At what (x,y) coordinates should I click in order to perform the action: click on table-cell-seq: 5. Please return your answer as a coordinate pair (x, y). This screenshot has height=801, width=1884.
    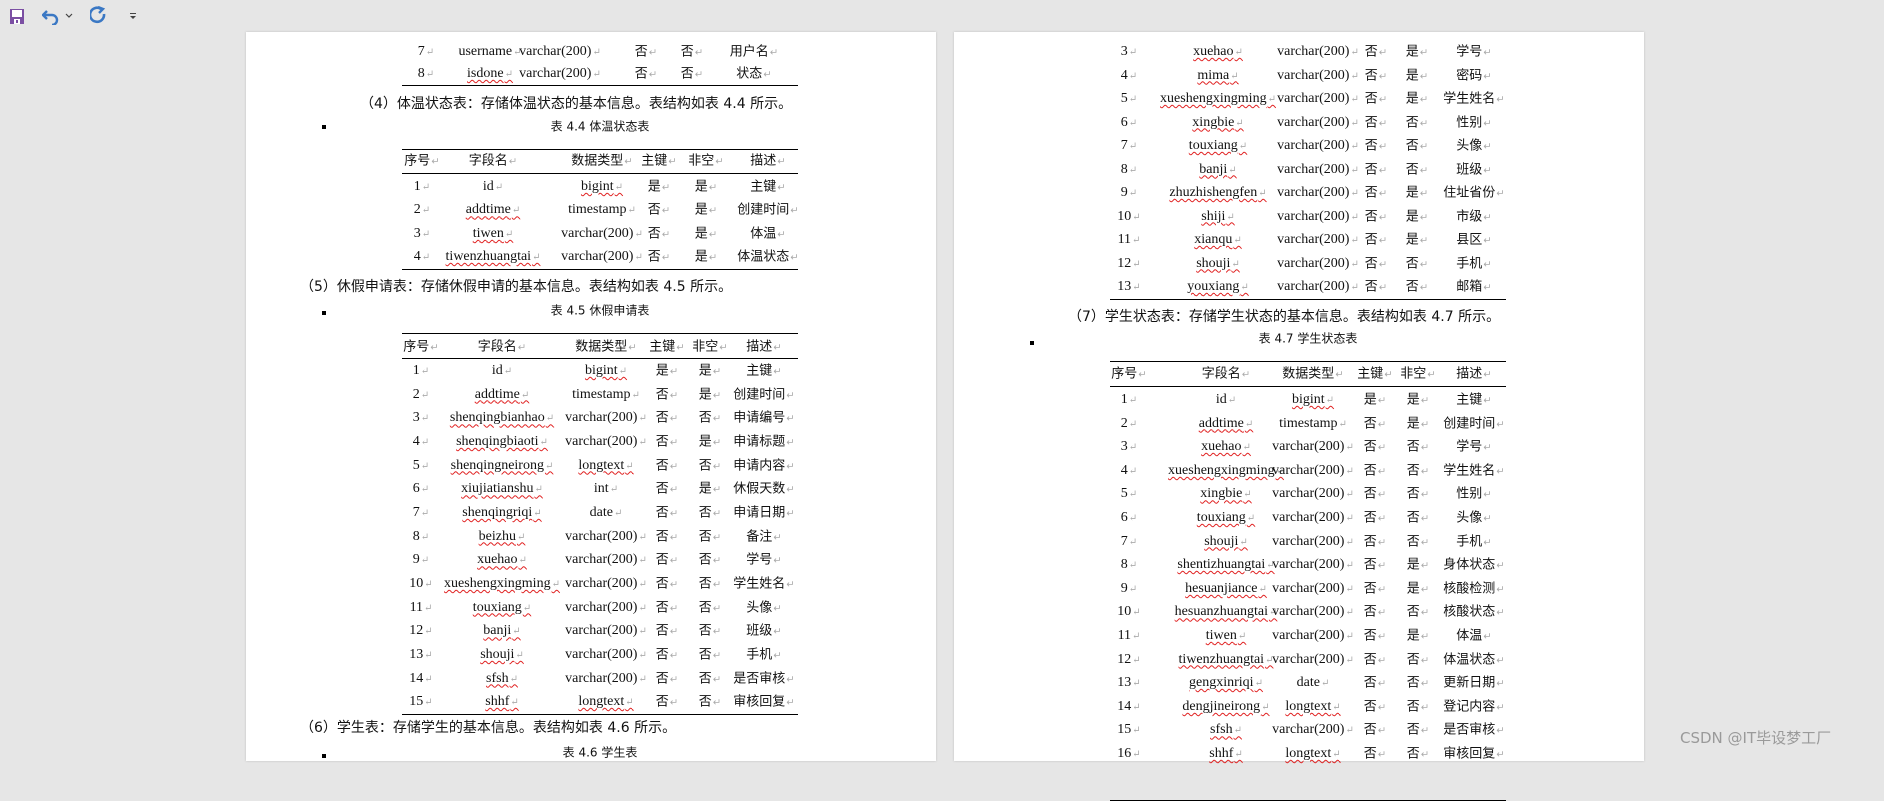
    Looking at the image, I should click on (1129, 99).